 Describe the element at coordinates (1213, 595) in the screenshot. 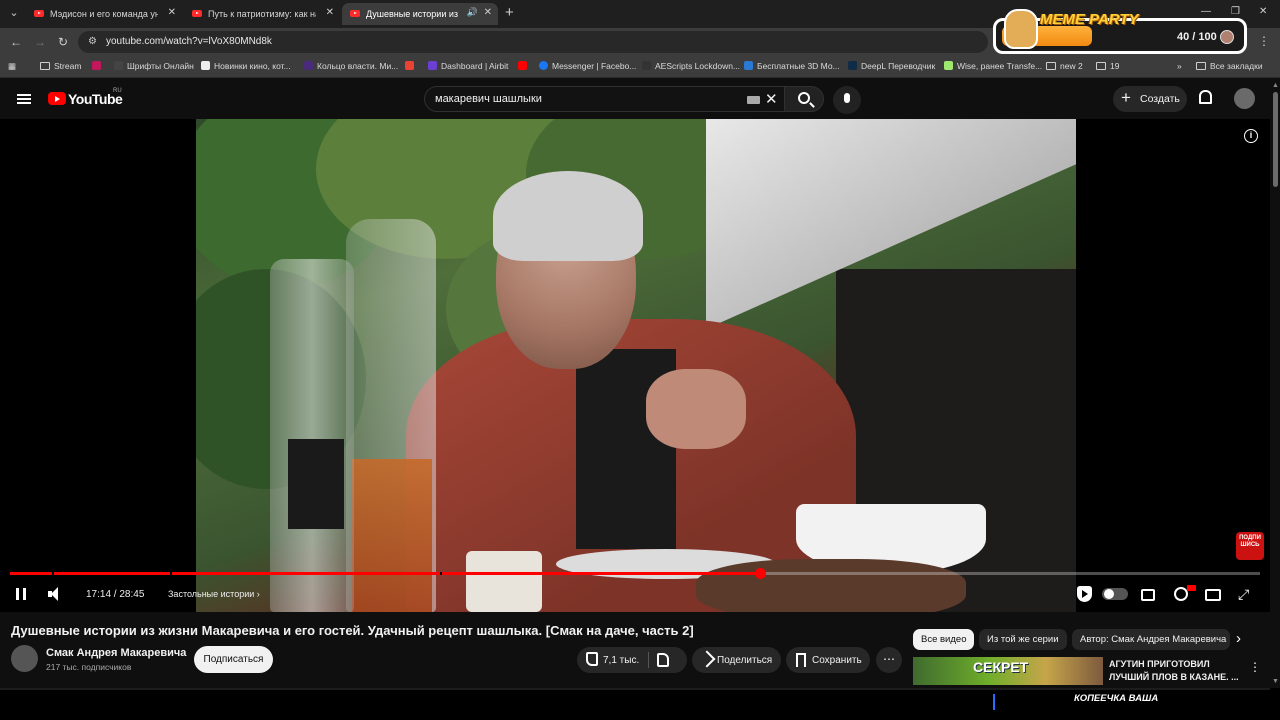

I see `miniplayer-icon` at that location.